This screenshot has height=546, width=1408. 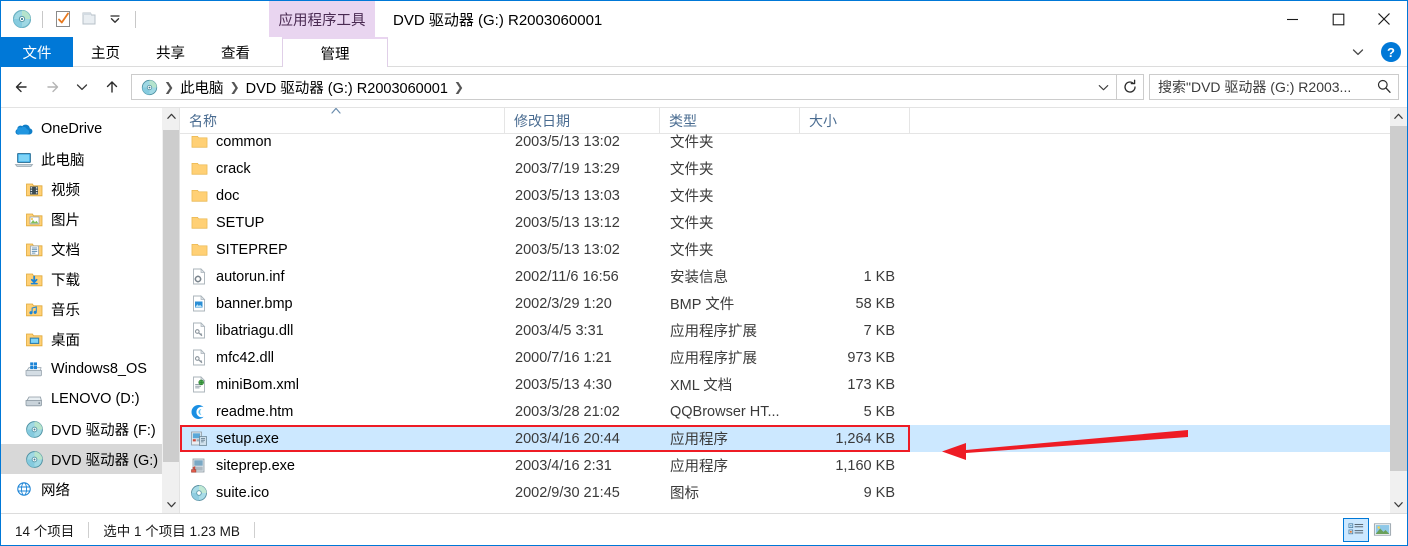 I want to click on file-list-scrollbar, so click(x=1398, y=310).